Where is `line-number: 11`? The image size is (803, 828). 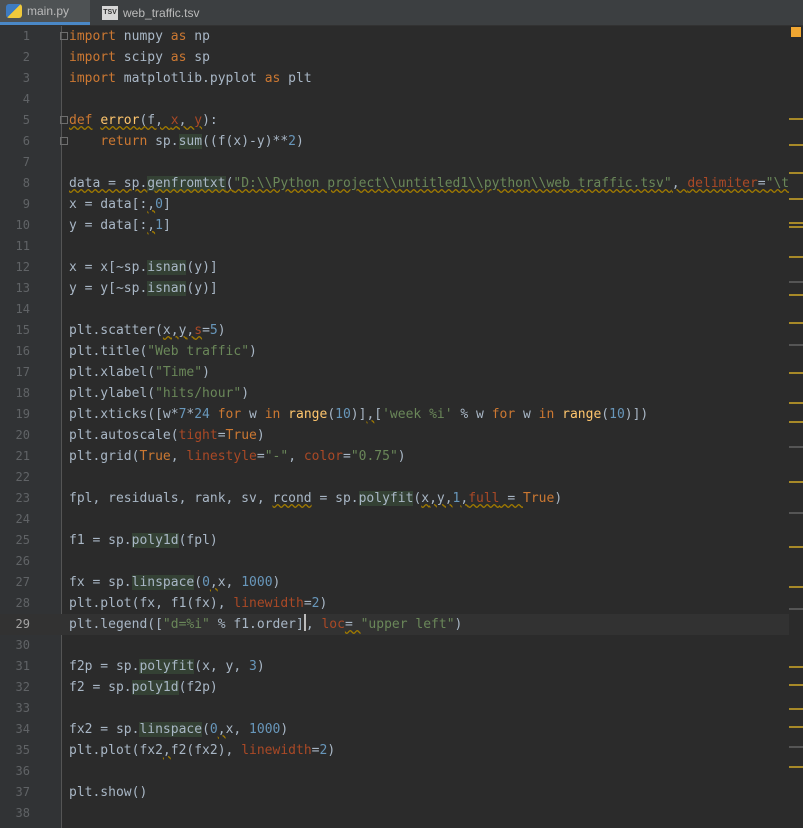 line-number: 11 is located at coordinates (15, 246).